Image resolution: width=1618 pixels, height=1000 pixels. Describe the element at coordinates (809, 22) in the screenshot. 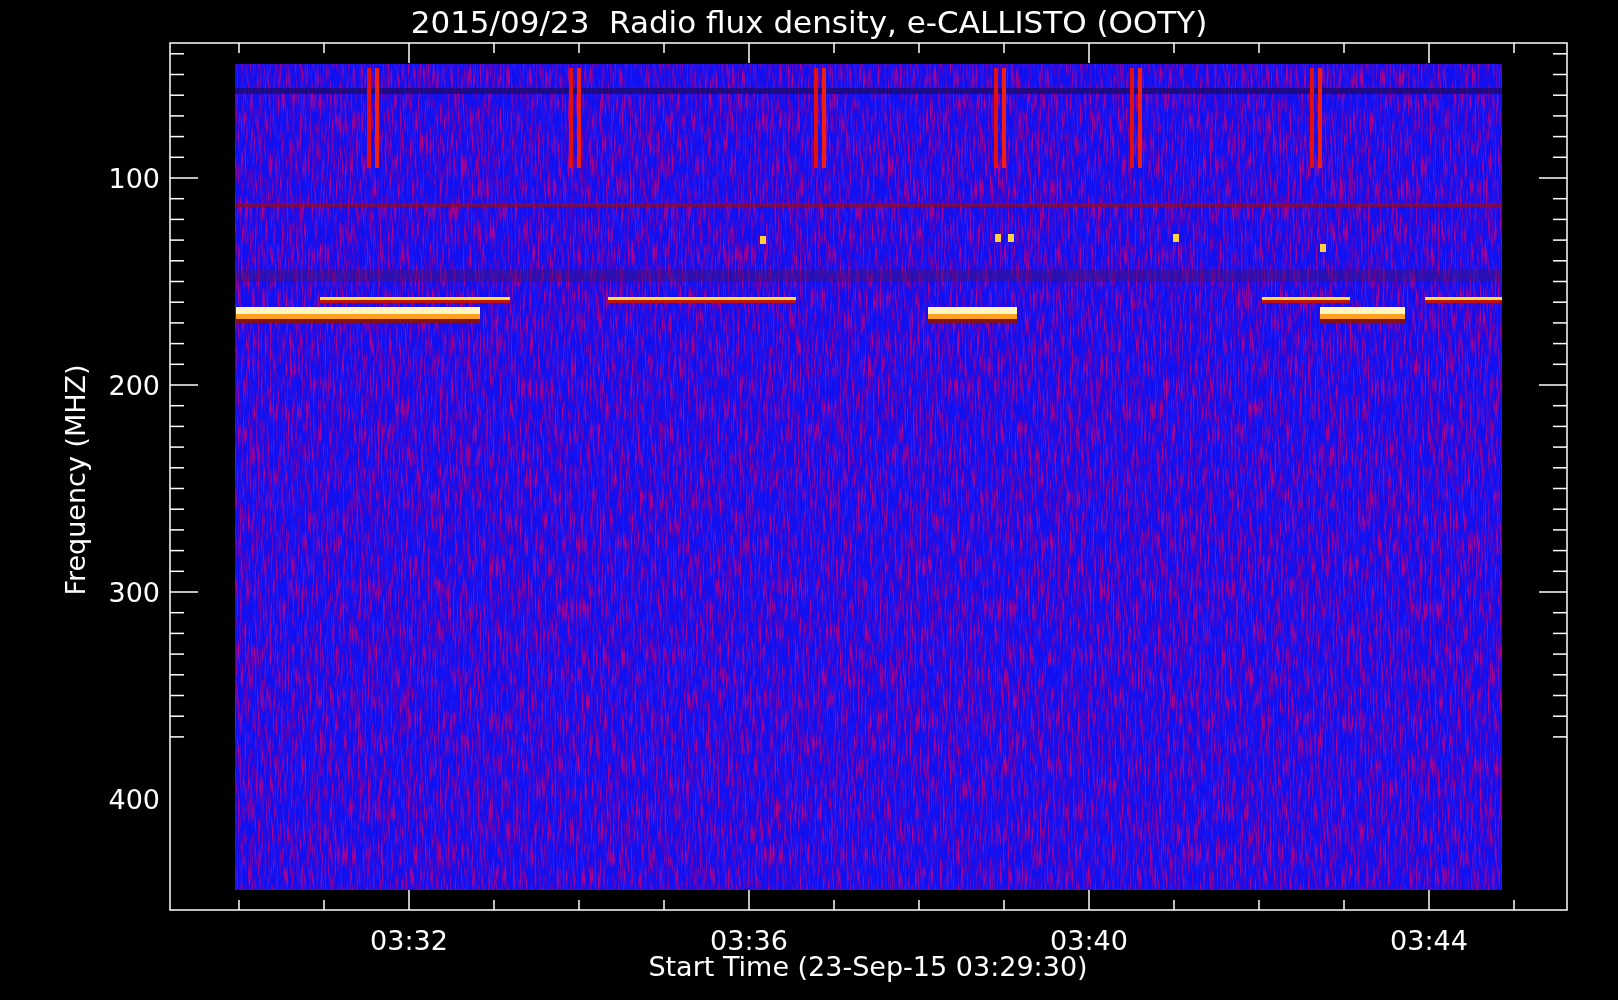

I see `chart-title: 2015/09/23 Radio flux density, e-CALLISTO (OOTY)` at that location.